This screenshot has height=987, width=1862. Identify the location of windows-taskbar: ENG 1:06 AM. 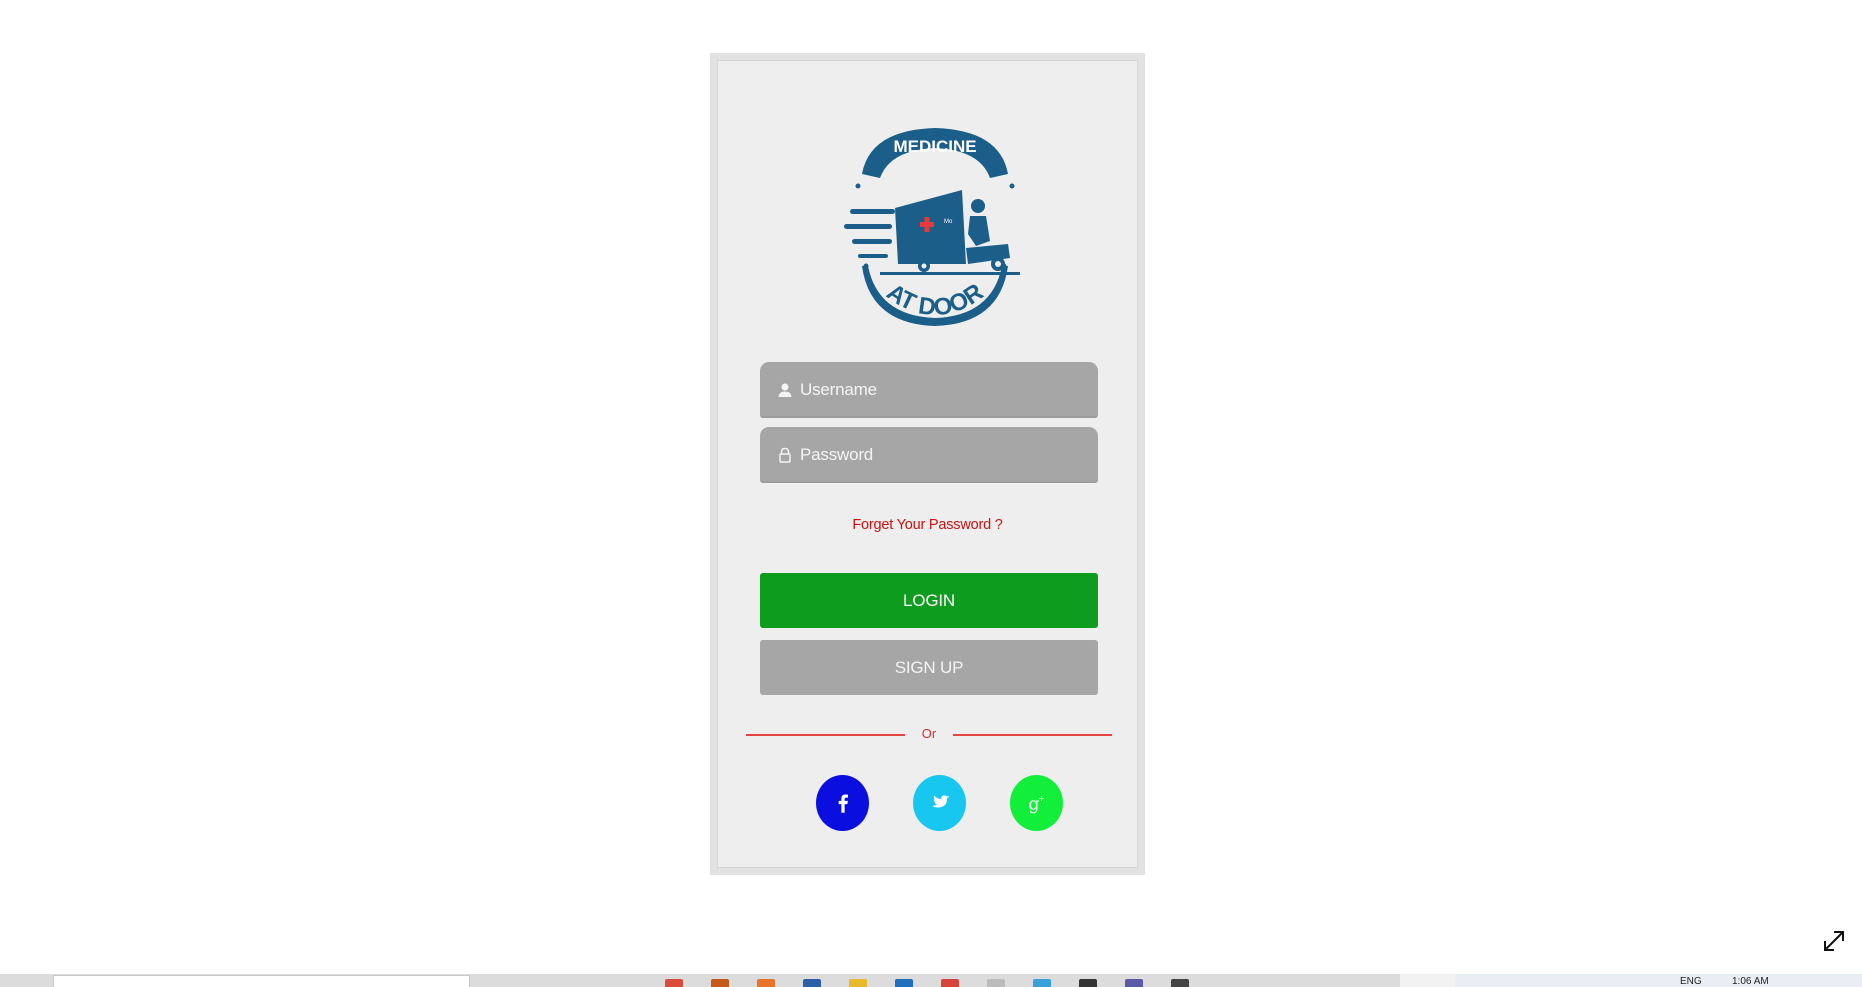
(931, 980).